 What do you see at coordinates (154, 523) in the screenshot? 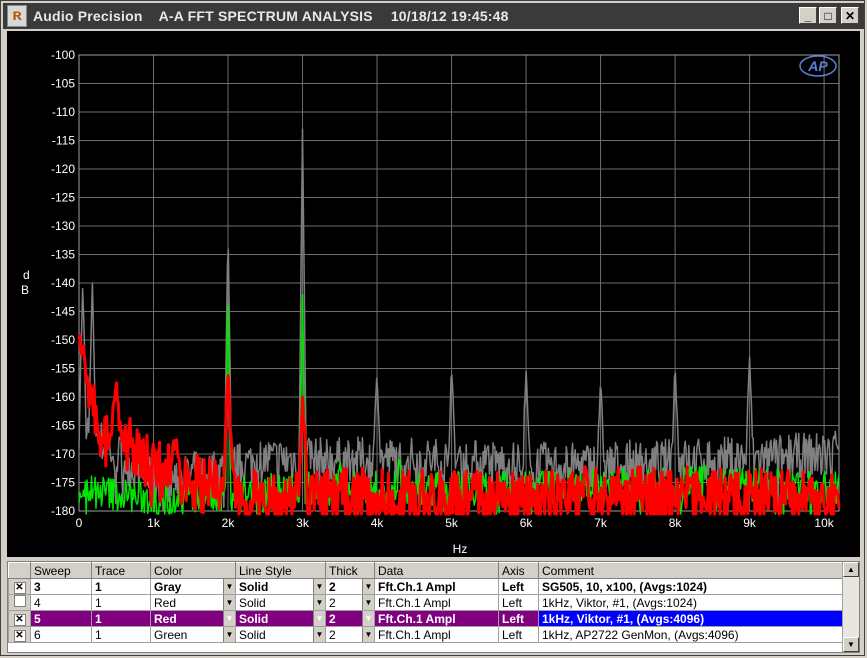
I see `x-tick-label: 1k` at bounding box center [154, 523].